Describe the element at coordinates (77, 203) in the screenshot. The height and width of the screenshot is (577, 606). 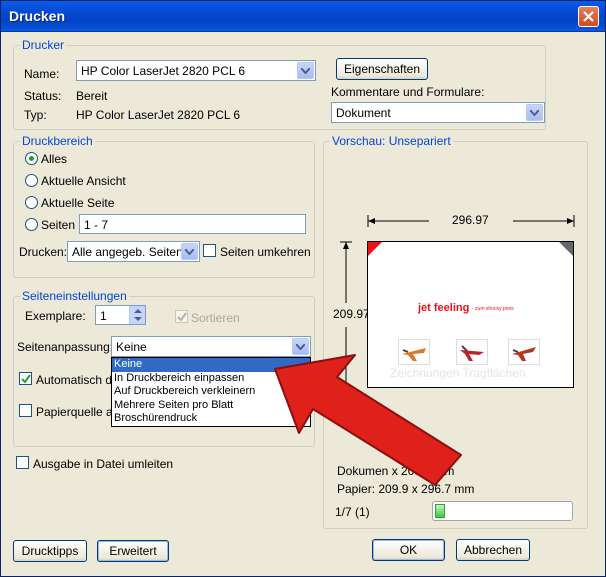
I see `radio-current-page-label: Aktuelle Seite` at that location.